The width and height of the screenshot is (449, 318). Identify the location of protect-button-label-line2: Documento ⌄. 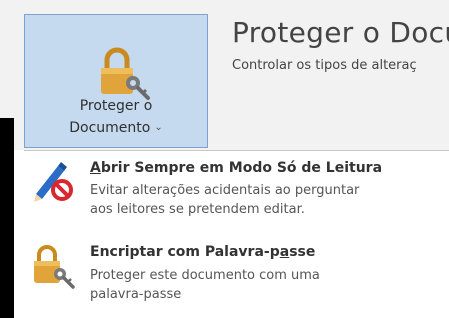
(116, 128).